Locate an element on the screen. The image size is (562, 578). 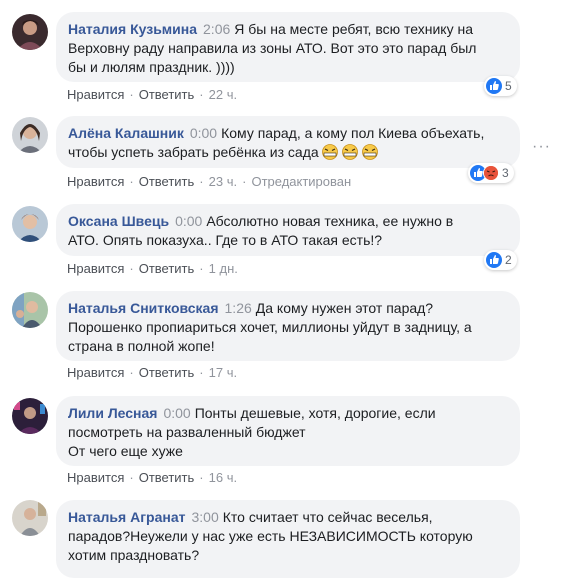
comment-actions: Нравится · Ответить · 17 ч. is located at coordinates (152, 372).